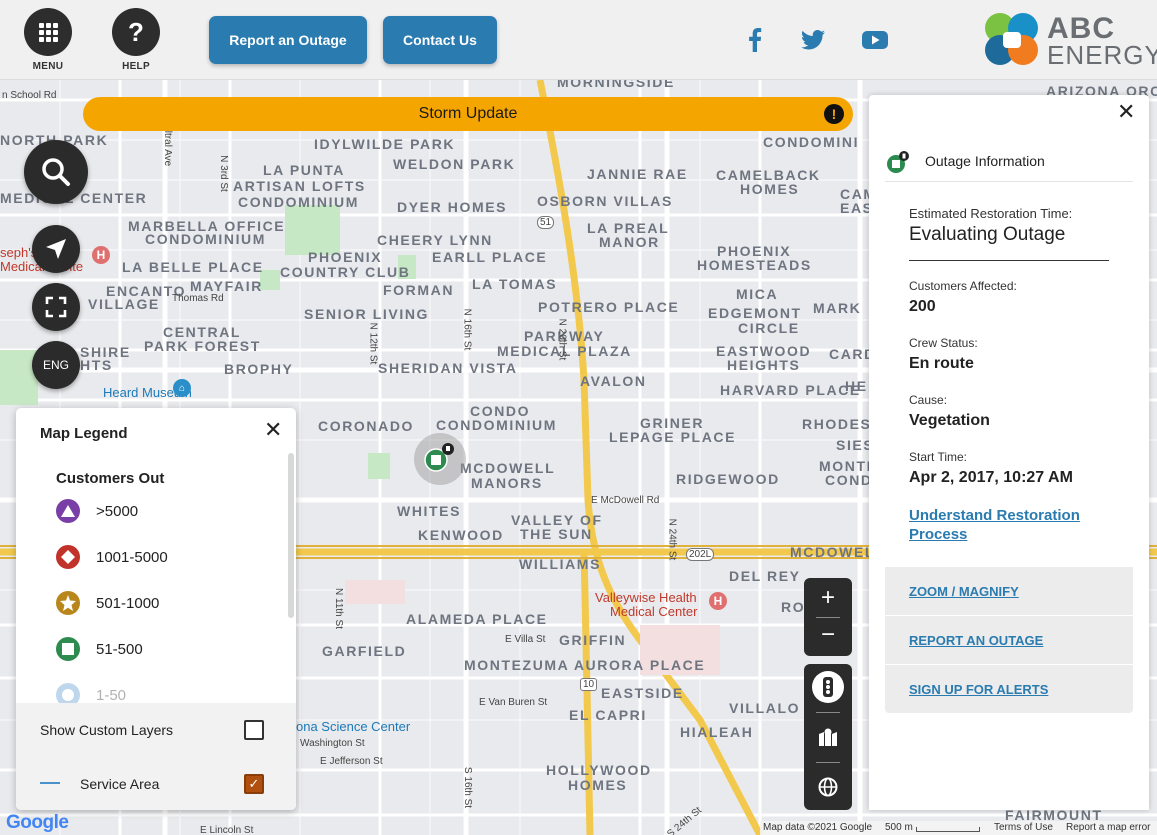  What do you see at coordinates (435, 240) in the screenshot?
I see `map-label: CHEERY LYNN` at bounding box center [435, 240].